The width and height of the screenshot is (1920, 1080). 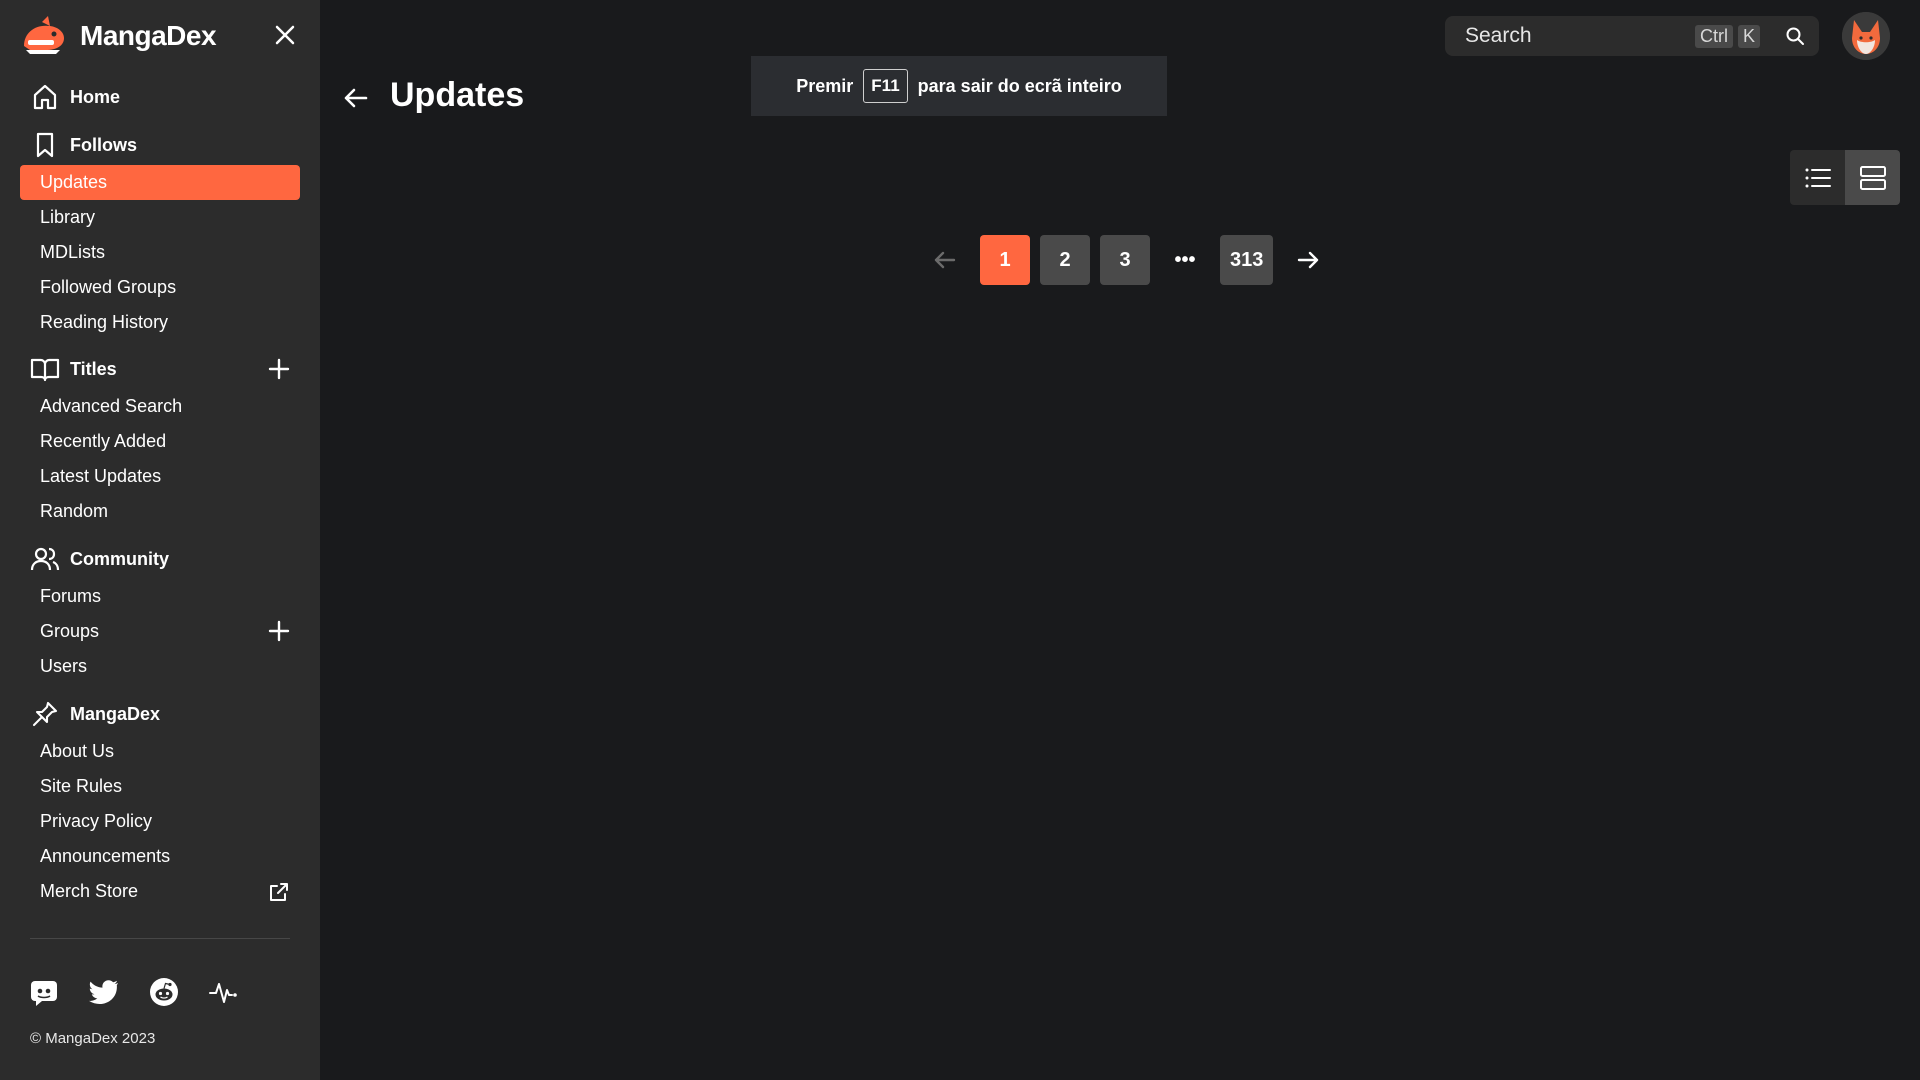 What do you see at coordinates (160, 938) in the screenshot?
I see `sidebar-divider` at bounding box center [160, 938].